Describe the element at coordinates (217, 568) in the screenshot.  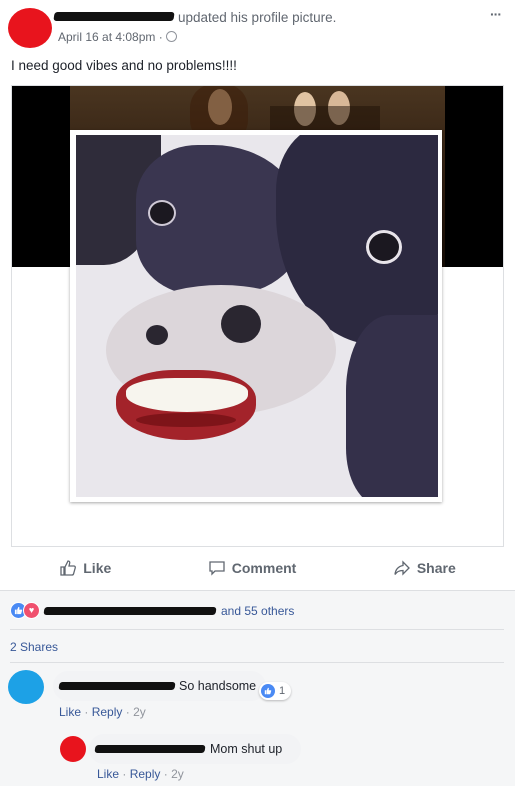
I see `comment-icon` at that location.